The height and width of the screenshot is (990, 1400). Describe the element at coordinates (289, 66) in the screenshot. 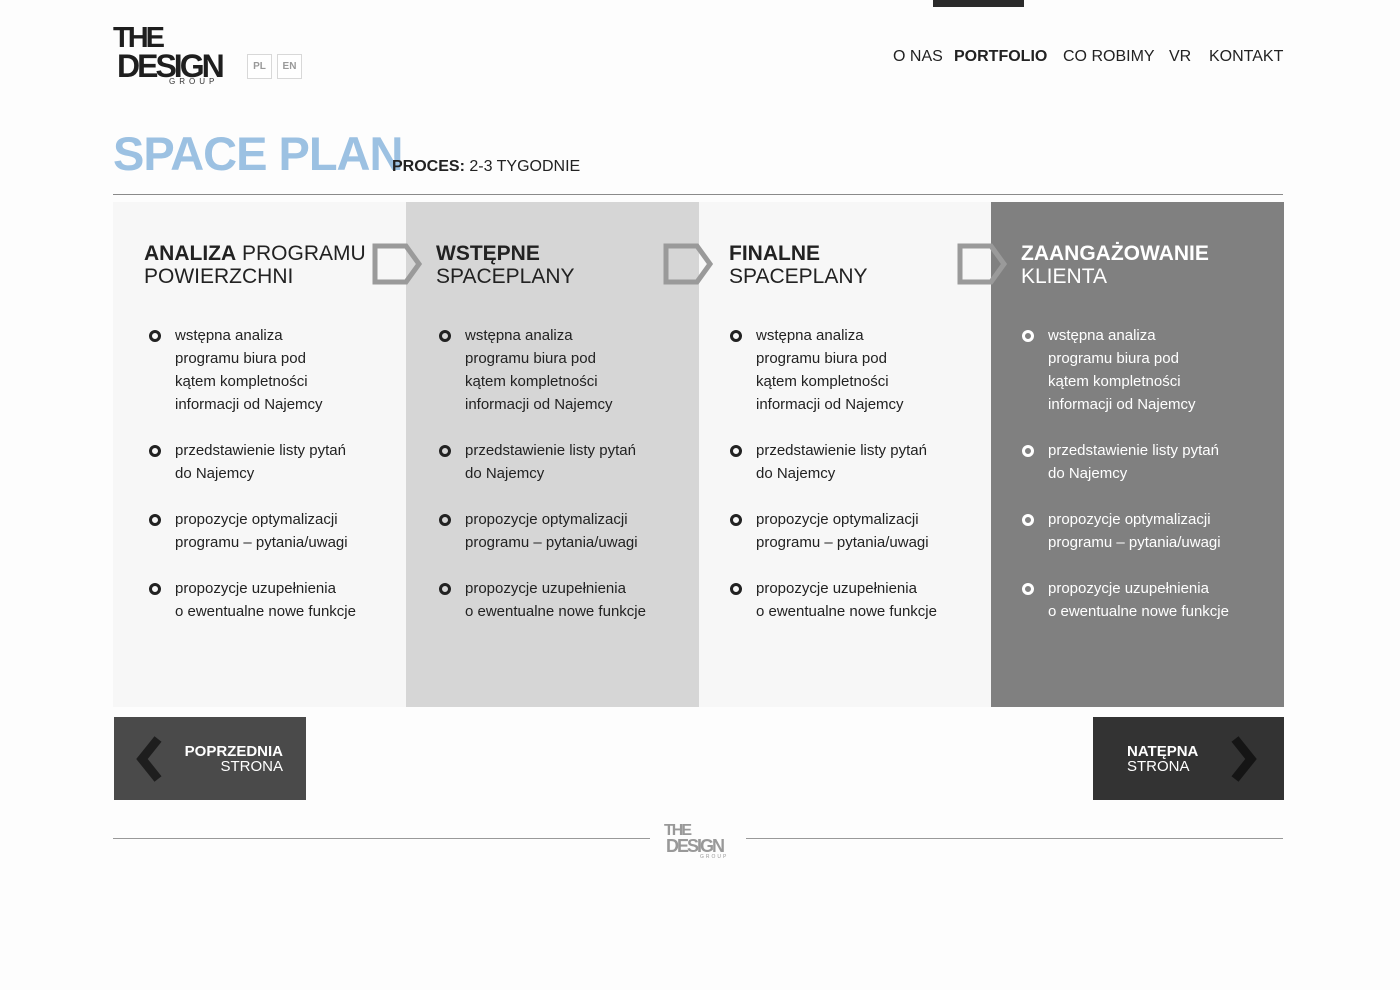

I see `language-en-button: EN` at that location.